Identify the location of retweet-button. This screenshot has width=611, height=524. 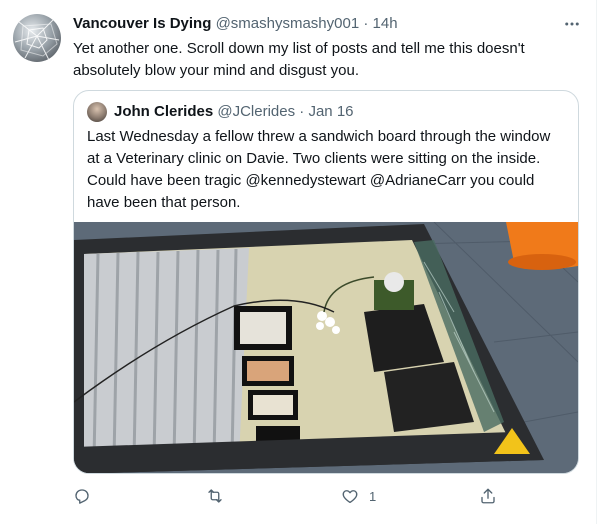
(220, 496).